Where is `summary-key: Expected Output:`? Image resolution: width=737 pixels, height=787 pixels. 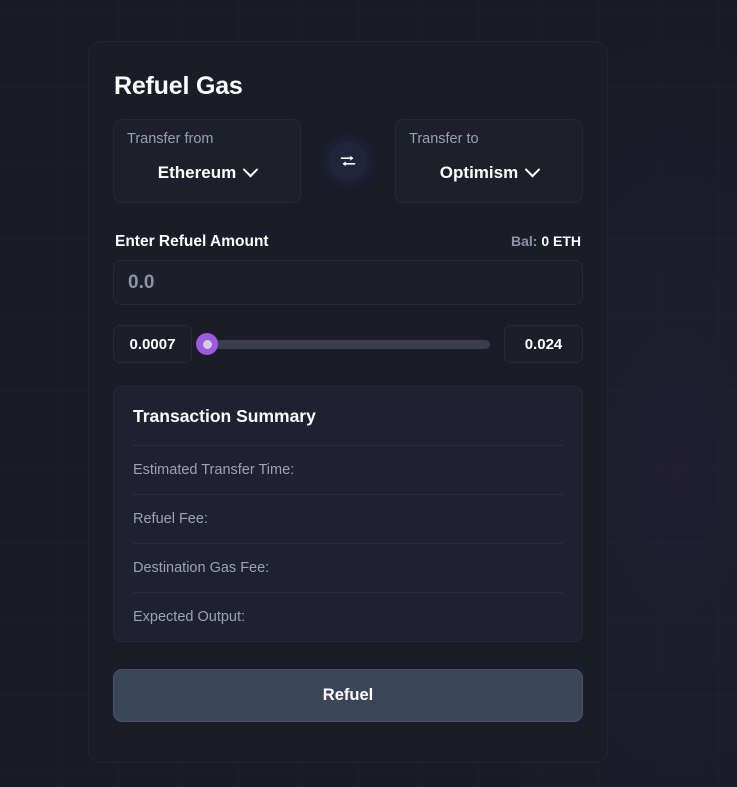
summary-key: Expected Output: is located at coordinates (189, 617).